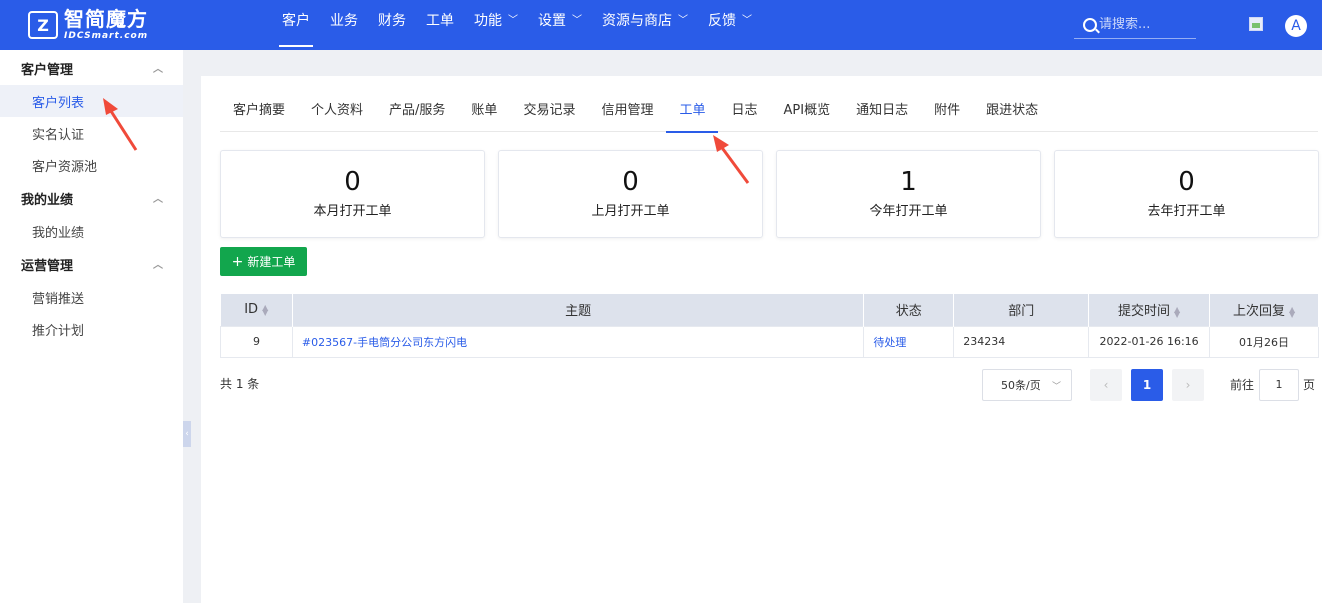 The image size is (1322, 603). Describe the element at coordinates (1264, 341) in the screenshot. I see `cell-last-reply: 01月26日` at that location.